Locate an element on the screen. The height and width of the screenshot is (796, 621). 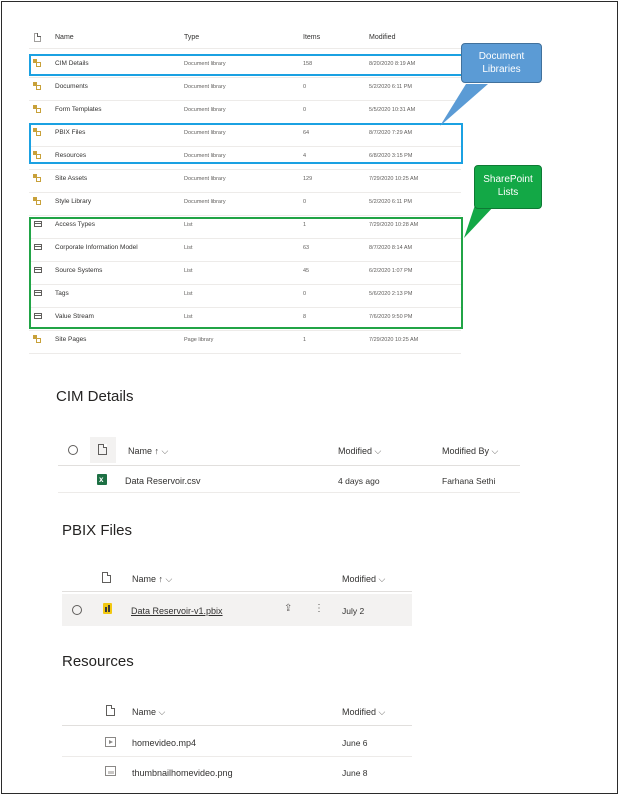
cim-details-title: CIM Details is located at coordinates (95, 396).